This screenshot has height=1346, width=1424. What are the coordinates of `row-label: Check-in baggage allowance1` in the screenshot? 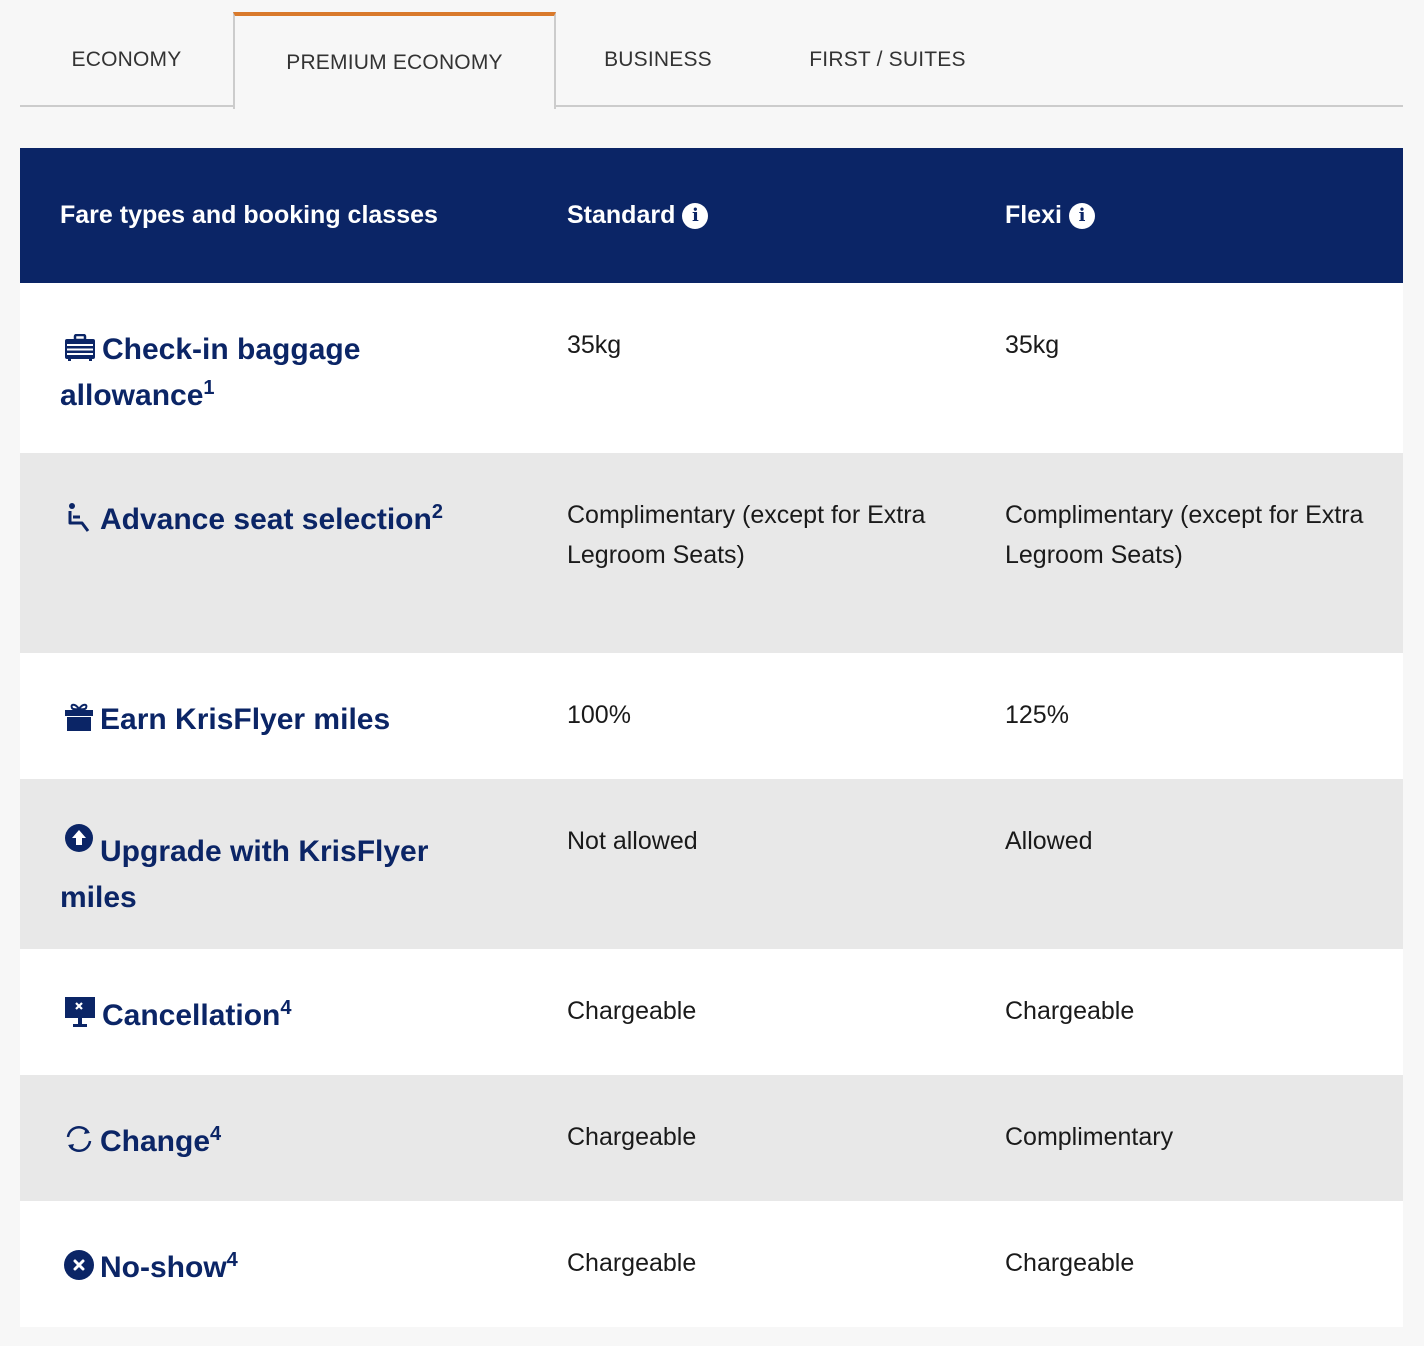 It's located at (280, 373).